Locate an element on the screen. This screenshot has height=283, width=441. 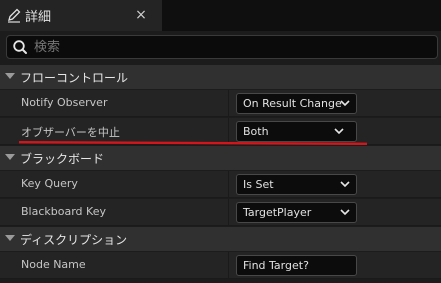
property-label: Notify Observer is located at coordinates (64, 102).